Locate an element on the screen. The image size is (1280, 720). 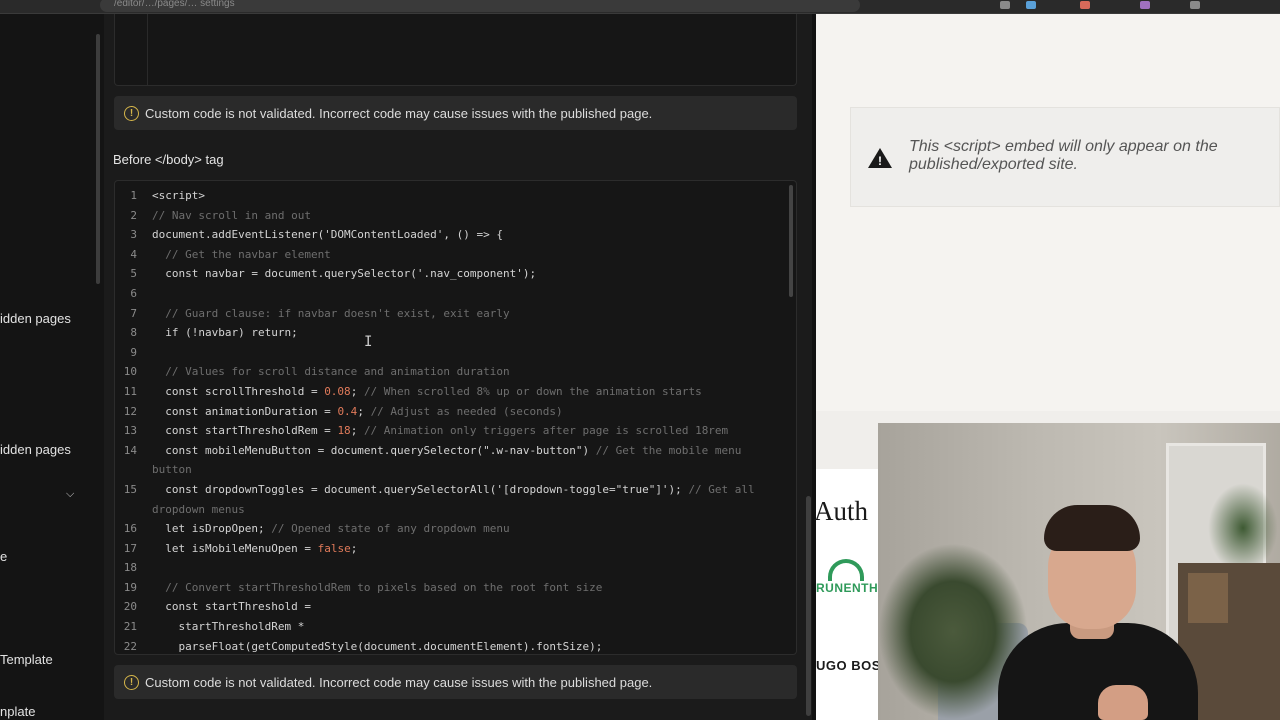
address-bar: /editor/…/pages/… settings is located at coordinates (480, 6).